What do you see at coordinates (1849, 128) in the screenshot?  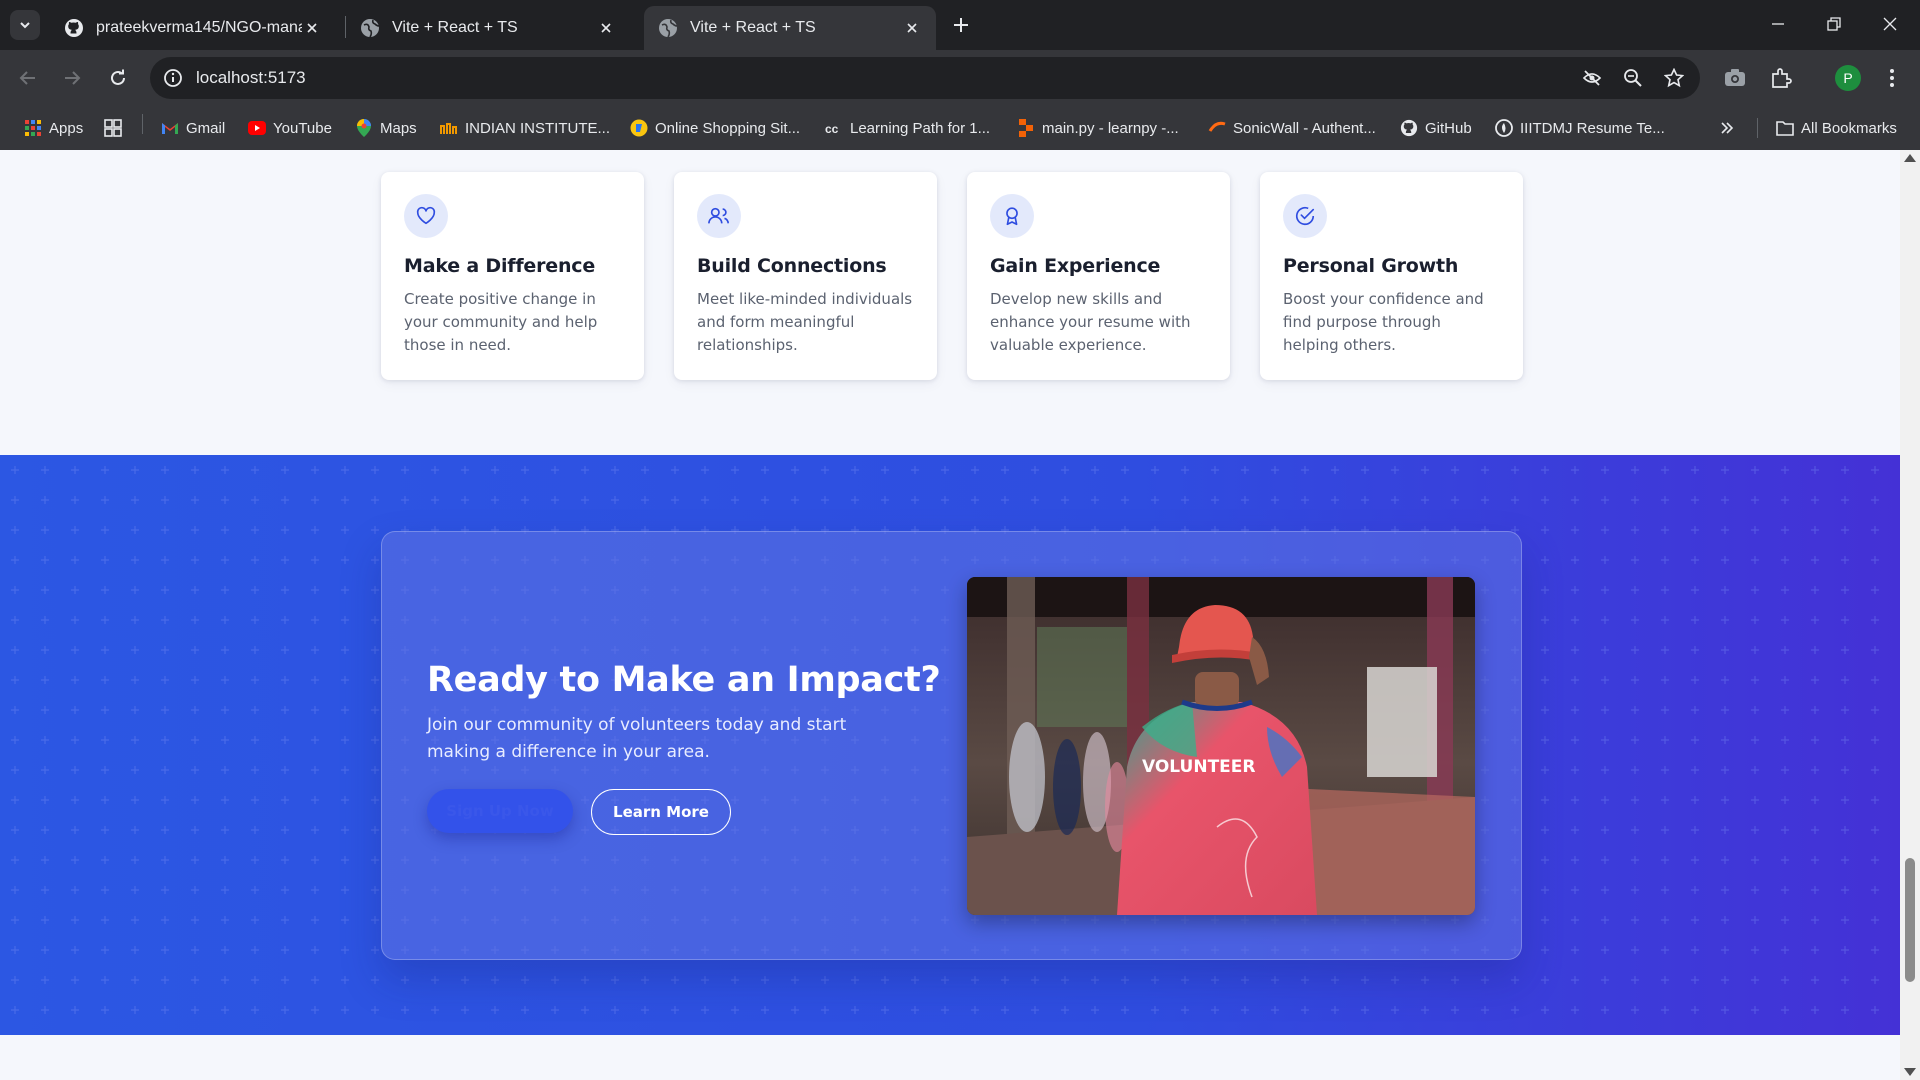 I see `all-bookmarks-label: All Bookmarks` at bounding box center [1849, 128].